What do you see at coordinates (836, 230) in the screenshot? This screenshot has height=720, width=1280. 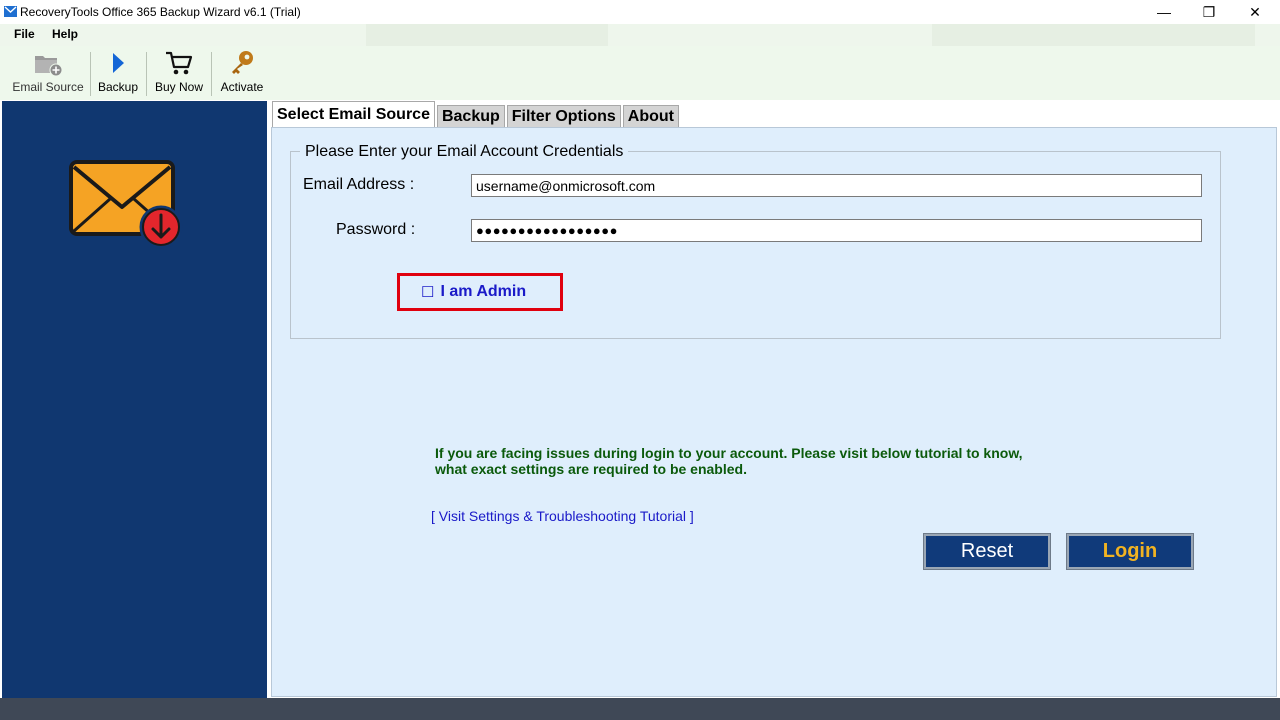 I see `password-field: ●●●●●●●●●●●●●●●●●` at bounding box center [836, 230].